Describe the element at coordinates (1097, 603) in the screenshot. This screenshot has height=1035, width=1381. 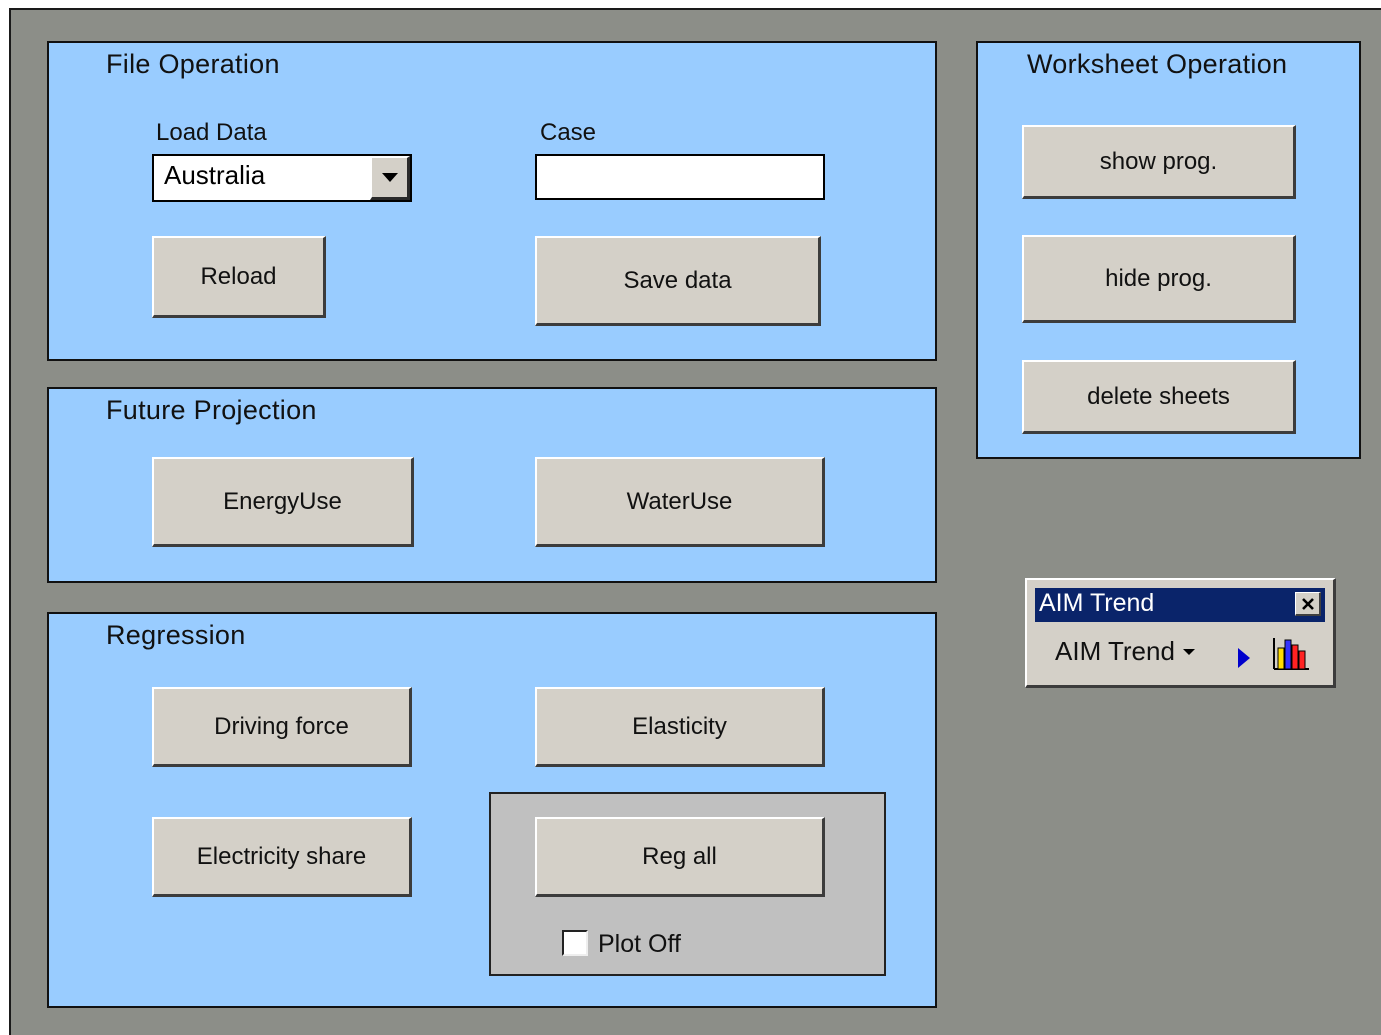
I see `toolbar-title: AIM Trend` at that location.